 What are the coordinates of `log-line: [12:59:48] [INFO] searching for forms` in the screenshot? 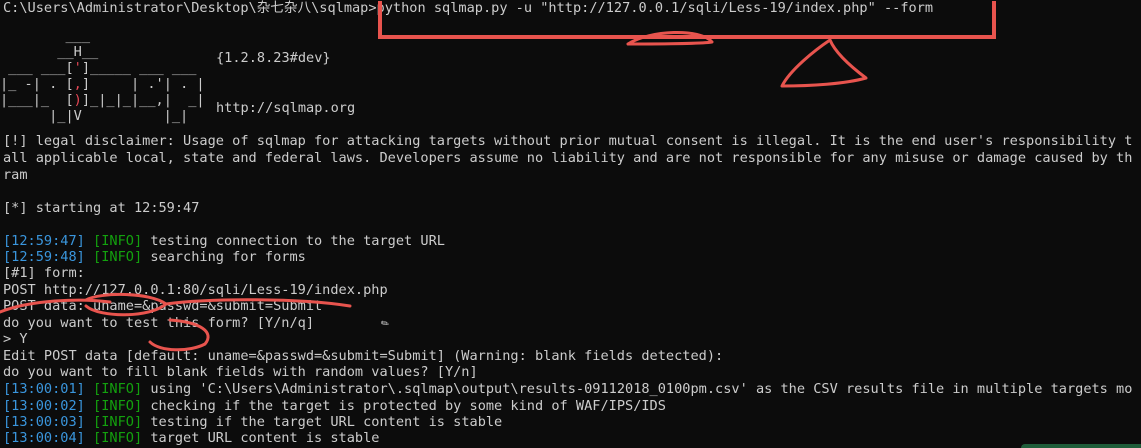 It's located at (154, 257).